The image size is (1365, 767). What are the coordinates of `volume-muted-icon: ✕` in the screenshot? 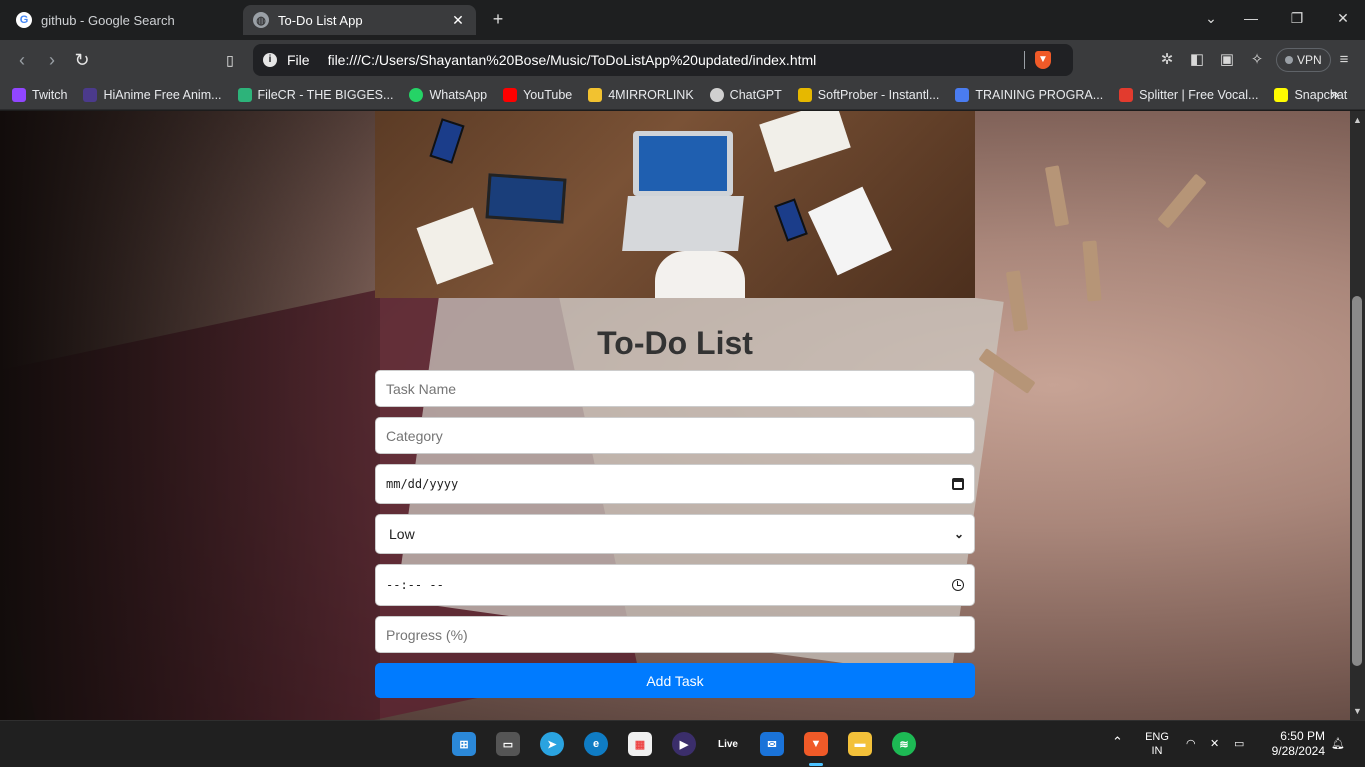 It's located at (1214, 744).